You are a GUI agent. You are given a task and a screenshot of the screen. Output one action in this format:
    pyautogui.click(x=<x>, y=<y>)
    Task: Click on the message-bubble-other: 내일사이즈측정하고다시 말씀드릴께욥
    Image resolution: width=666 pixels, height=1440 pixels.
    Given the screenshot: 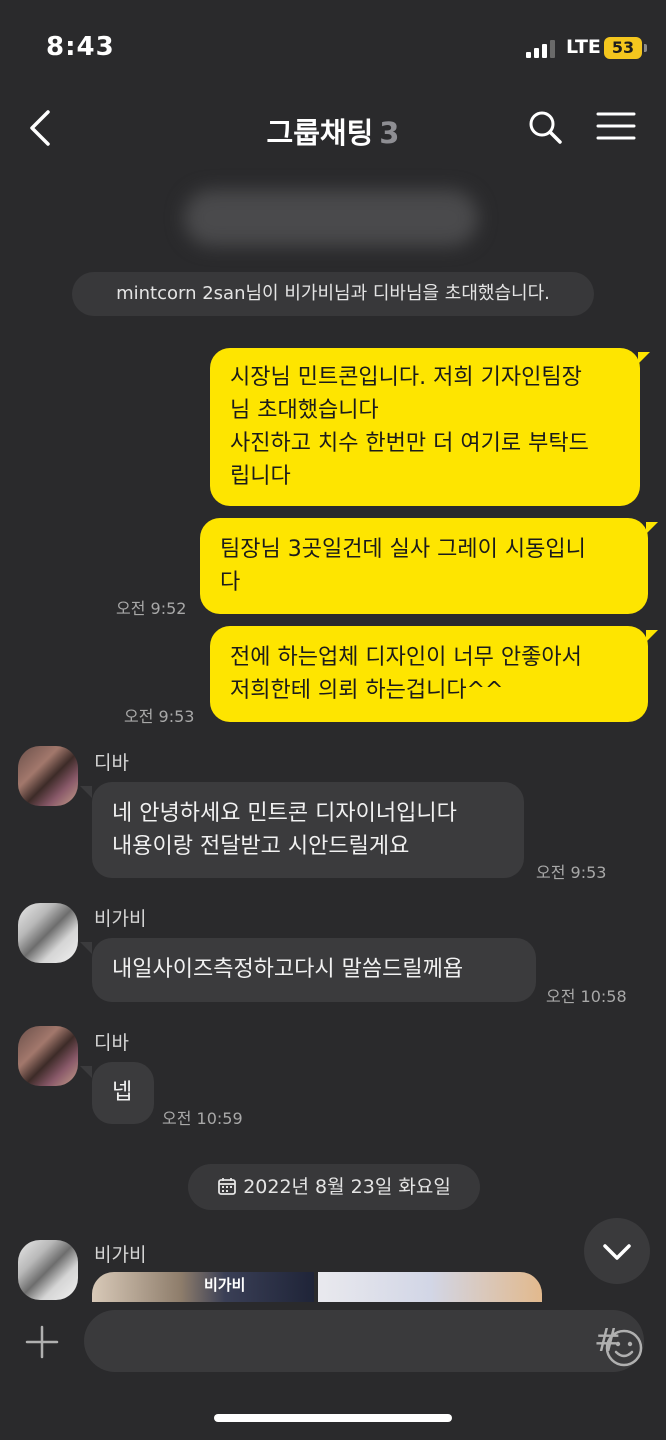 What is the action you would take?
    pyautogui.click(x=314, y=970)
    